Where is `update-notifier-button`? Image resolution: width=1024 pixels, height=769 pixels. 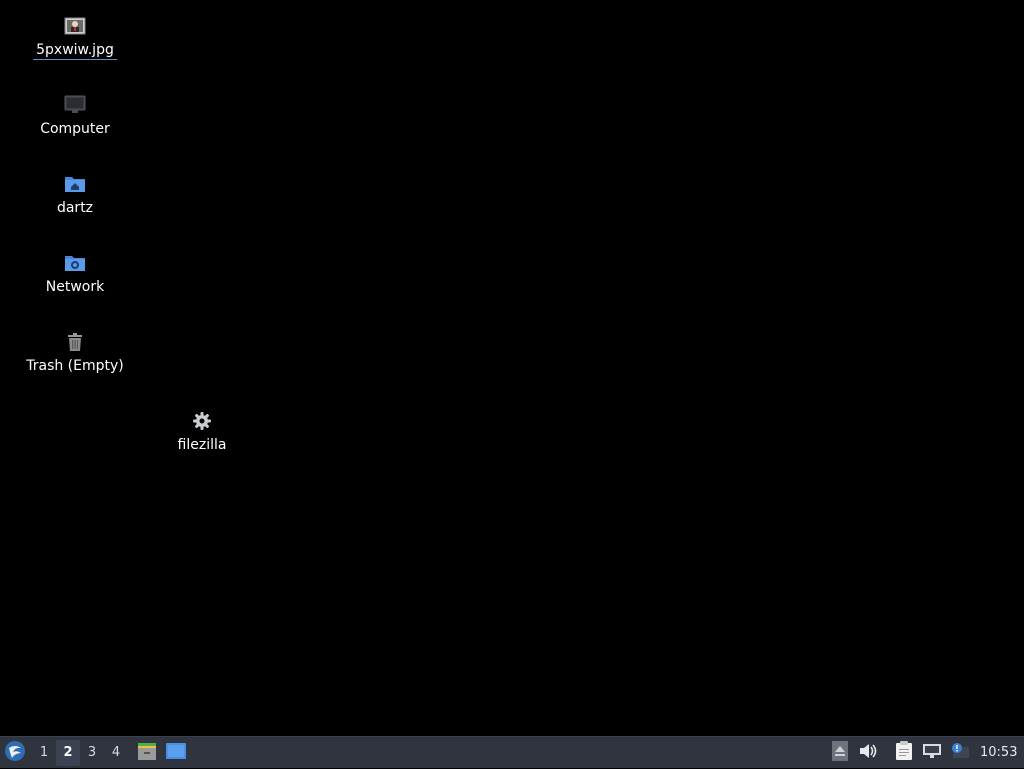 update-notifier-button is located at coordinates (960, 753).